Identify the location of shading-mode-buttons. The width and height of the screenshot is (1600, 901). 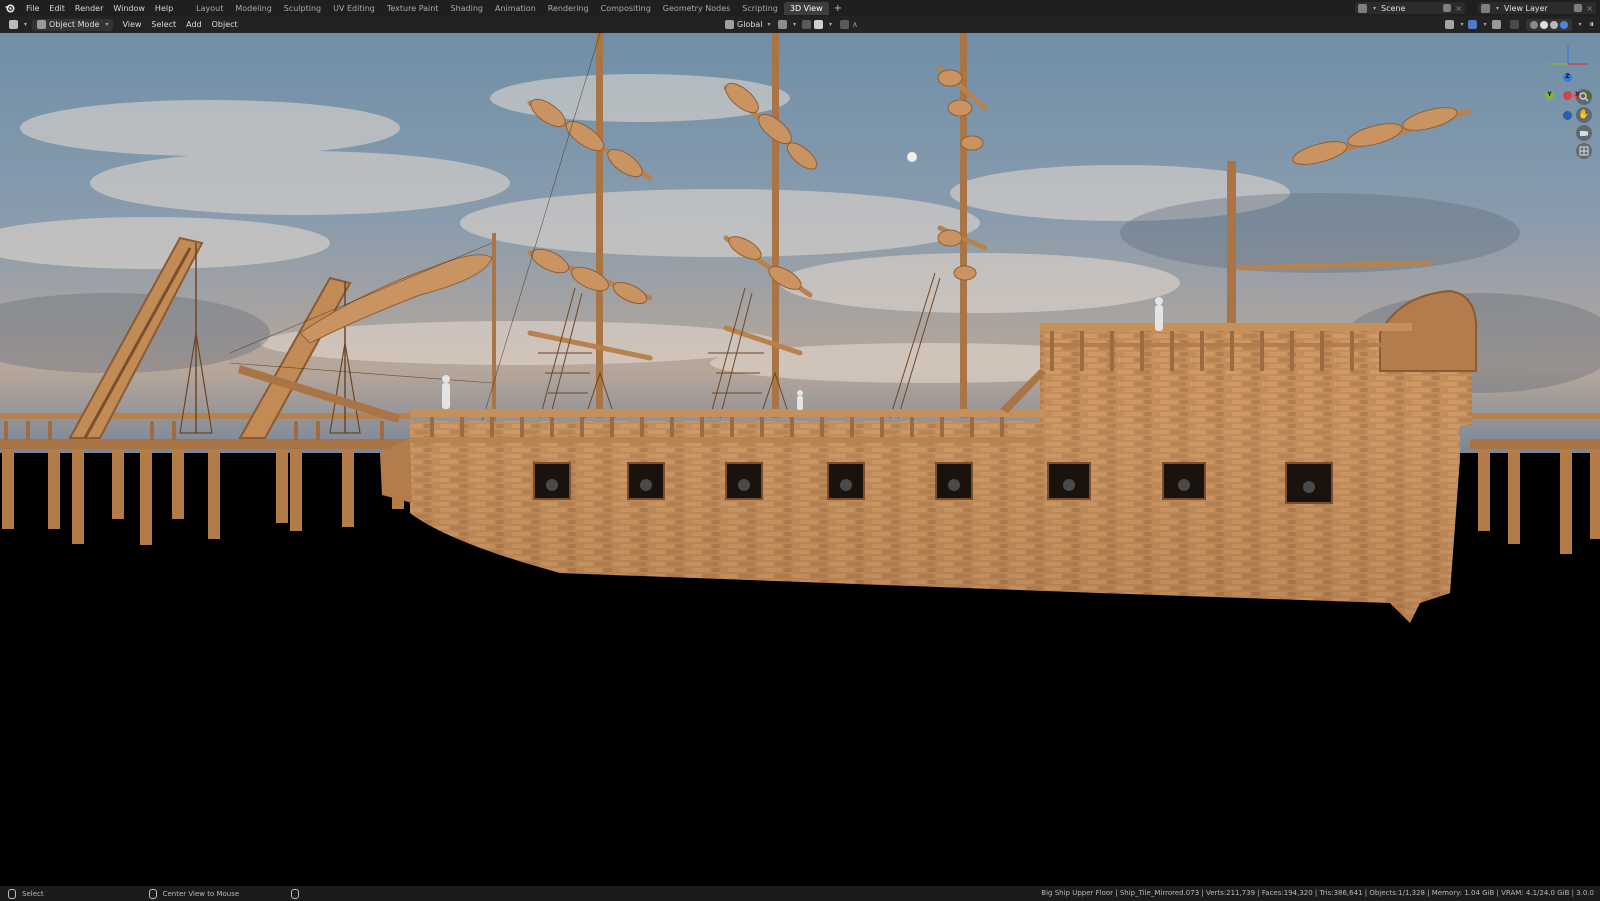
(1549, 24).